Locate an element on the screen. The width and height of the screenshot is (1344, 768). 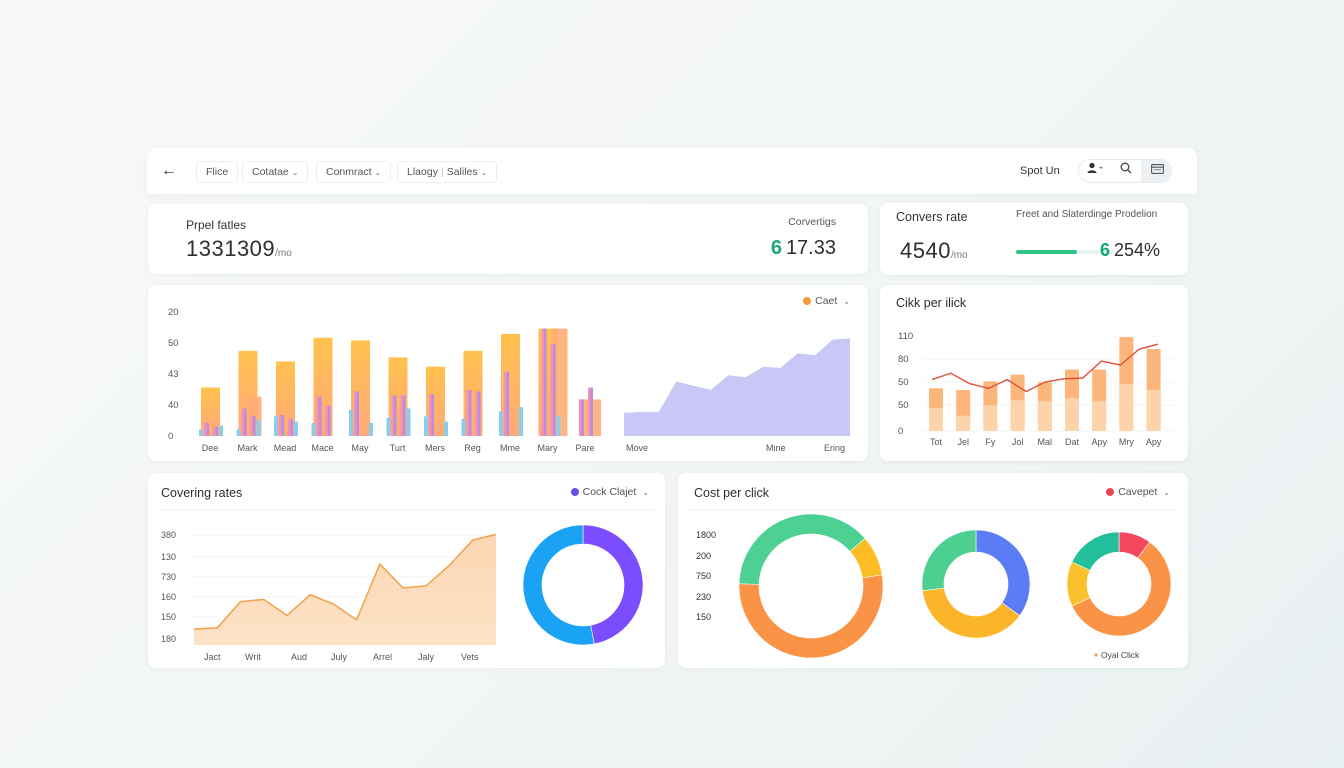
x-tick-label: Mry is located at coordinates (1126, 442).